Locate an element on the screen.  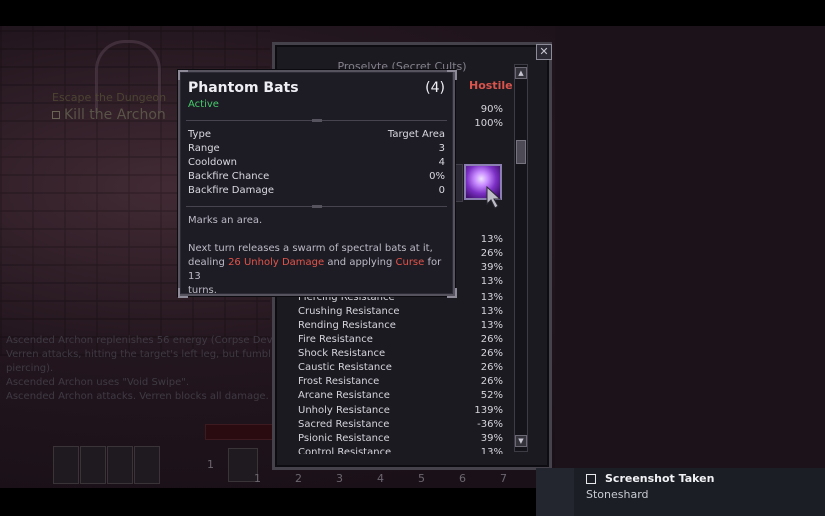
panel-scrollbar is located at coordinates (521, 258).